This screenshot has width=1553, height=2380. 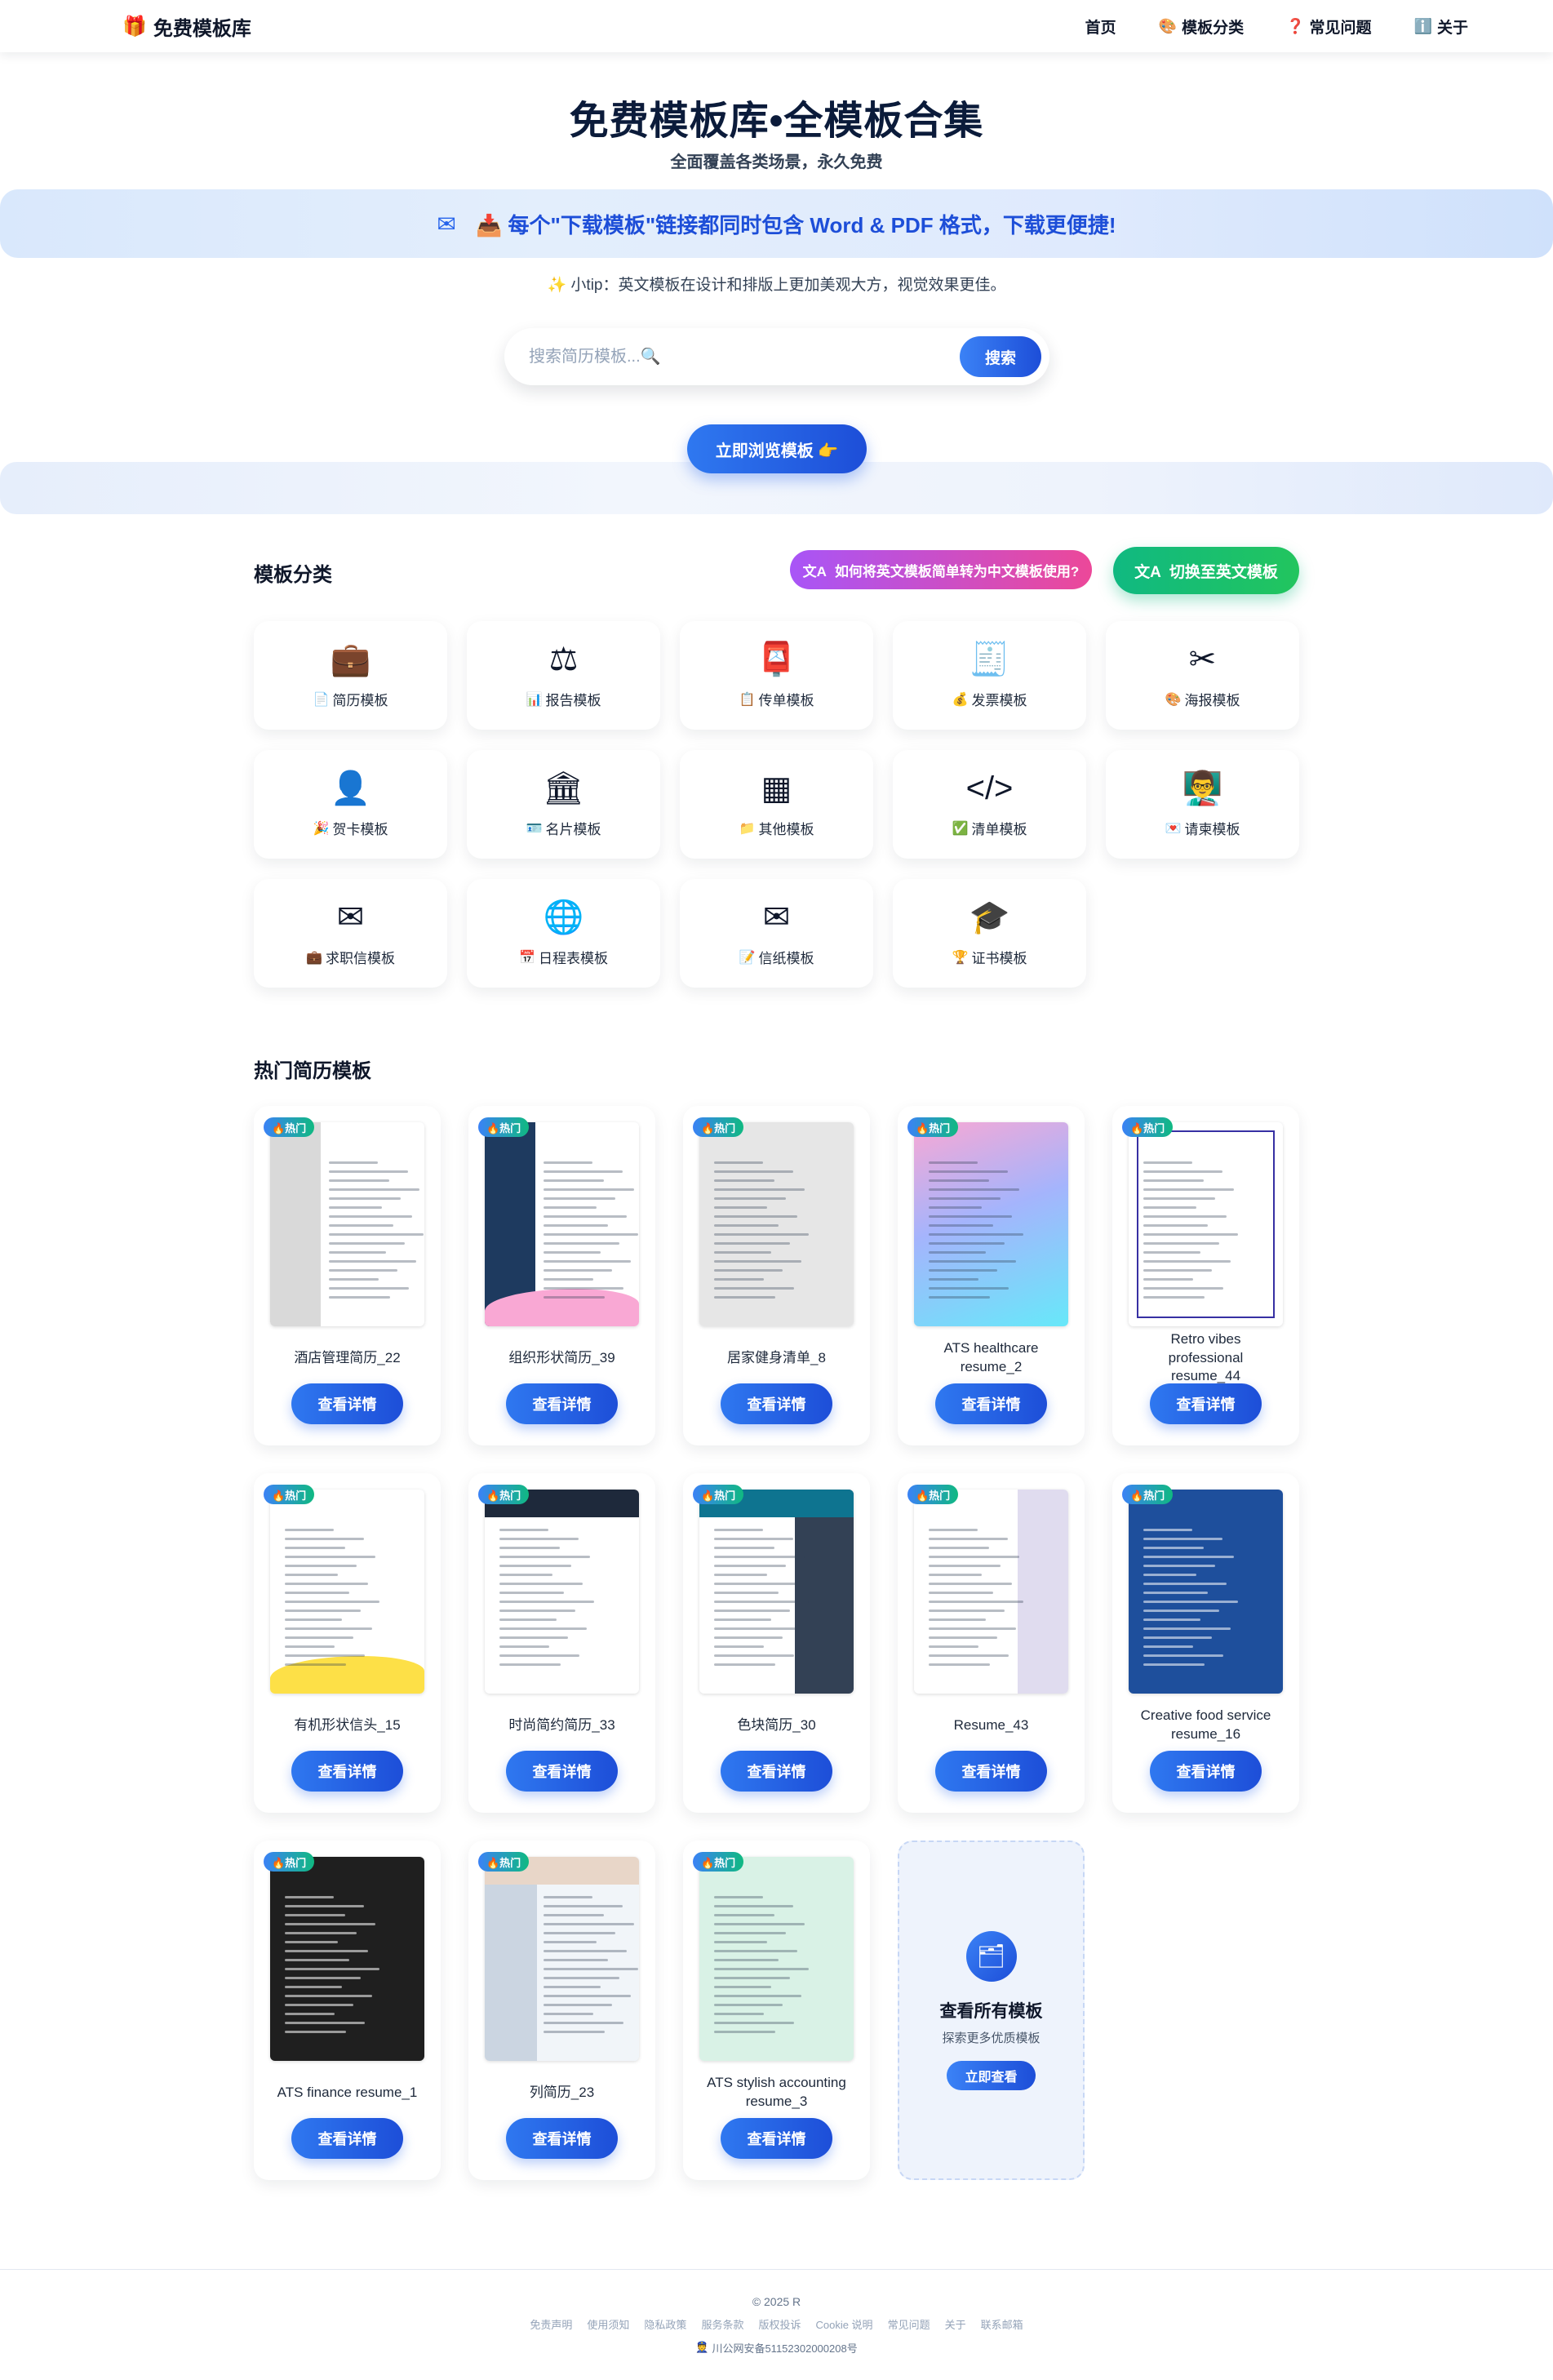 What do you see at coordinates (1100, 27) in the screenshot?
I see `nav-home: 首页` at bounding box center [1100, 27].